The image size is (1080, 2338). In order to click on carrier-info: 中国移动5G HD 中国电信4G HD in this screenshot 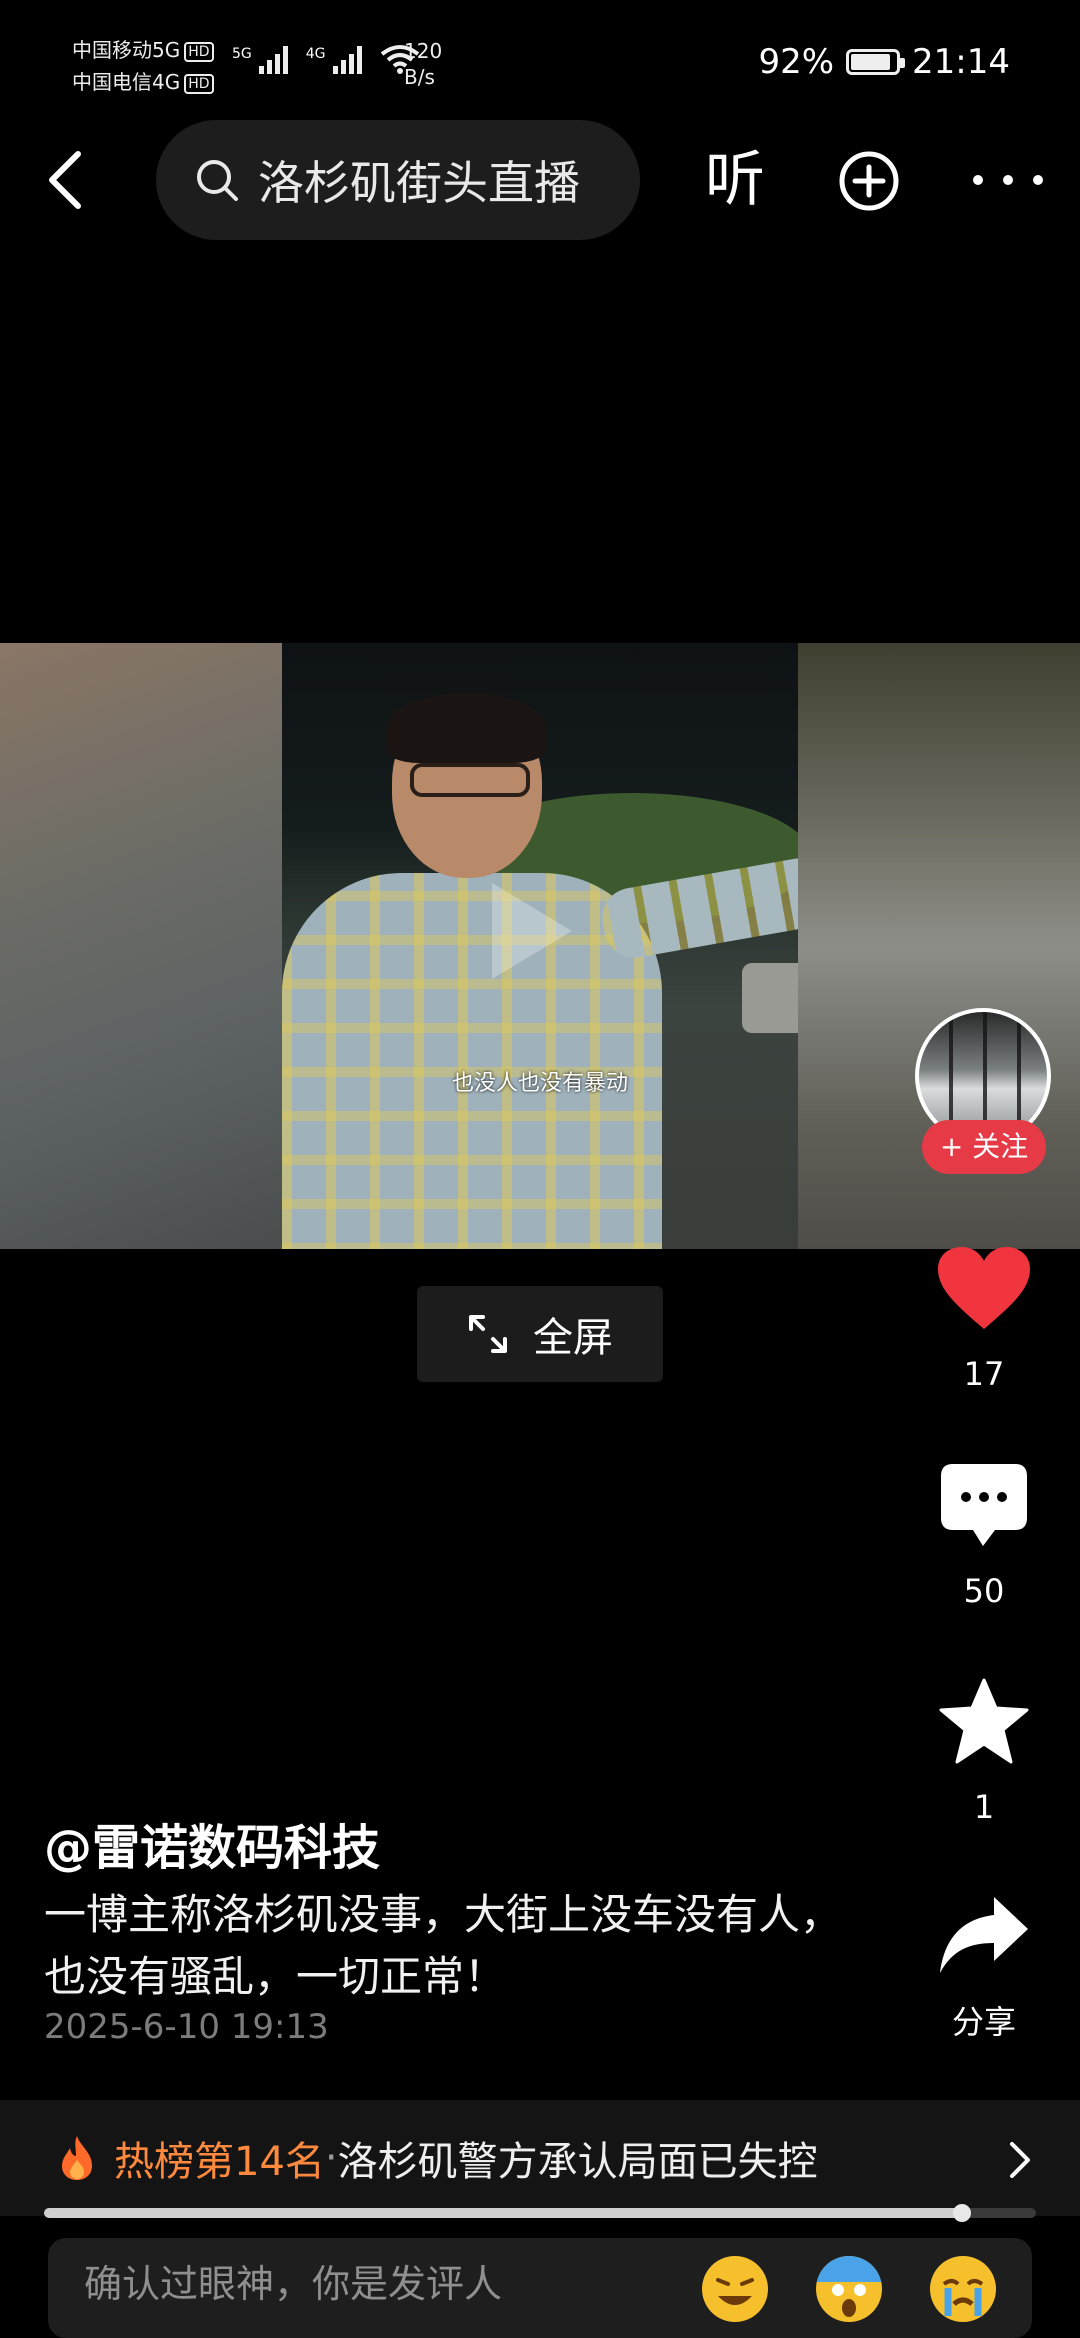, I will do `click(143, 66)`.